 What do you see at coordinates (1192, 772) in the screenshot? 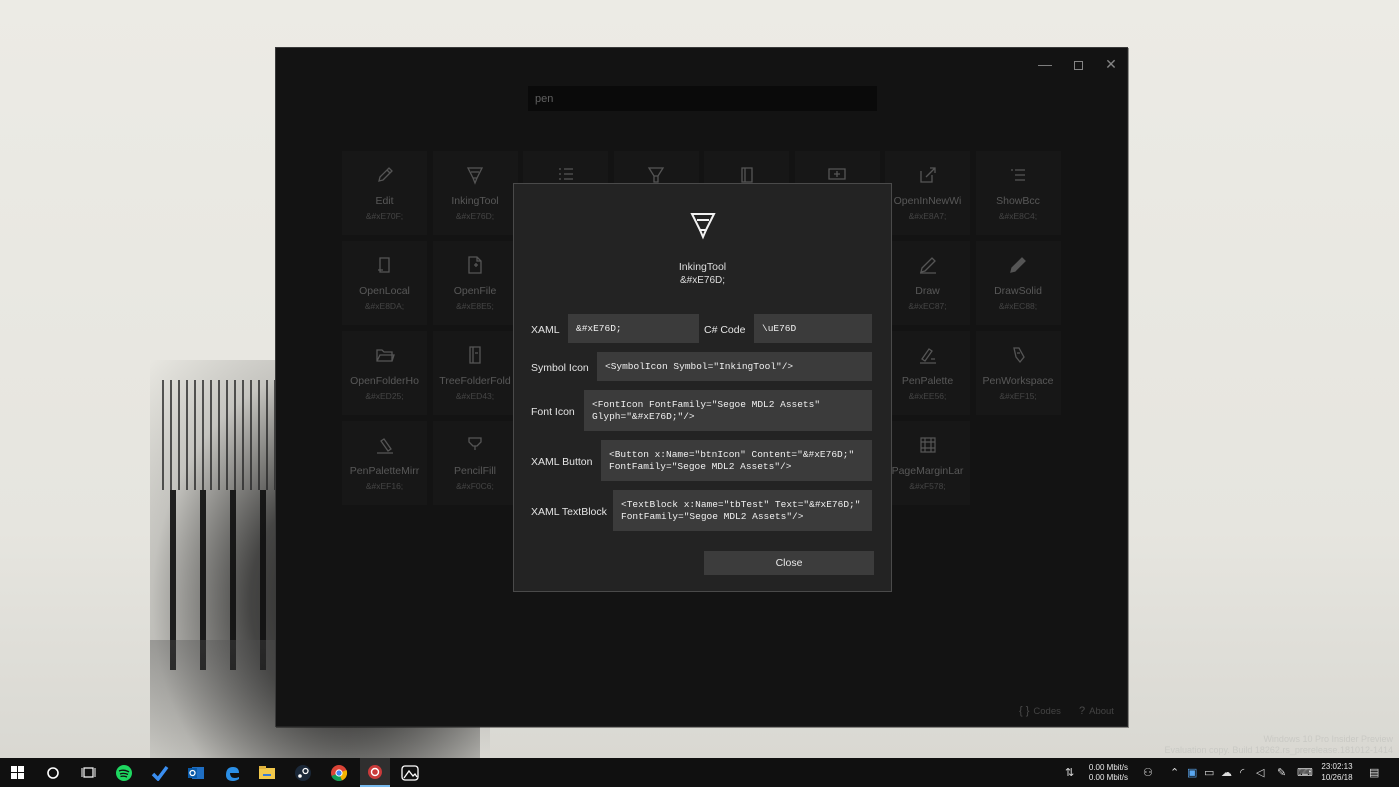
I see `defender-icon: ▣` at bounding box center [1192, 772].